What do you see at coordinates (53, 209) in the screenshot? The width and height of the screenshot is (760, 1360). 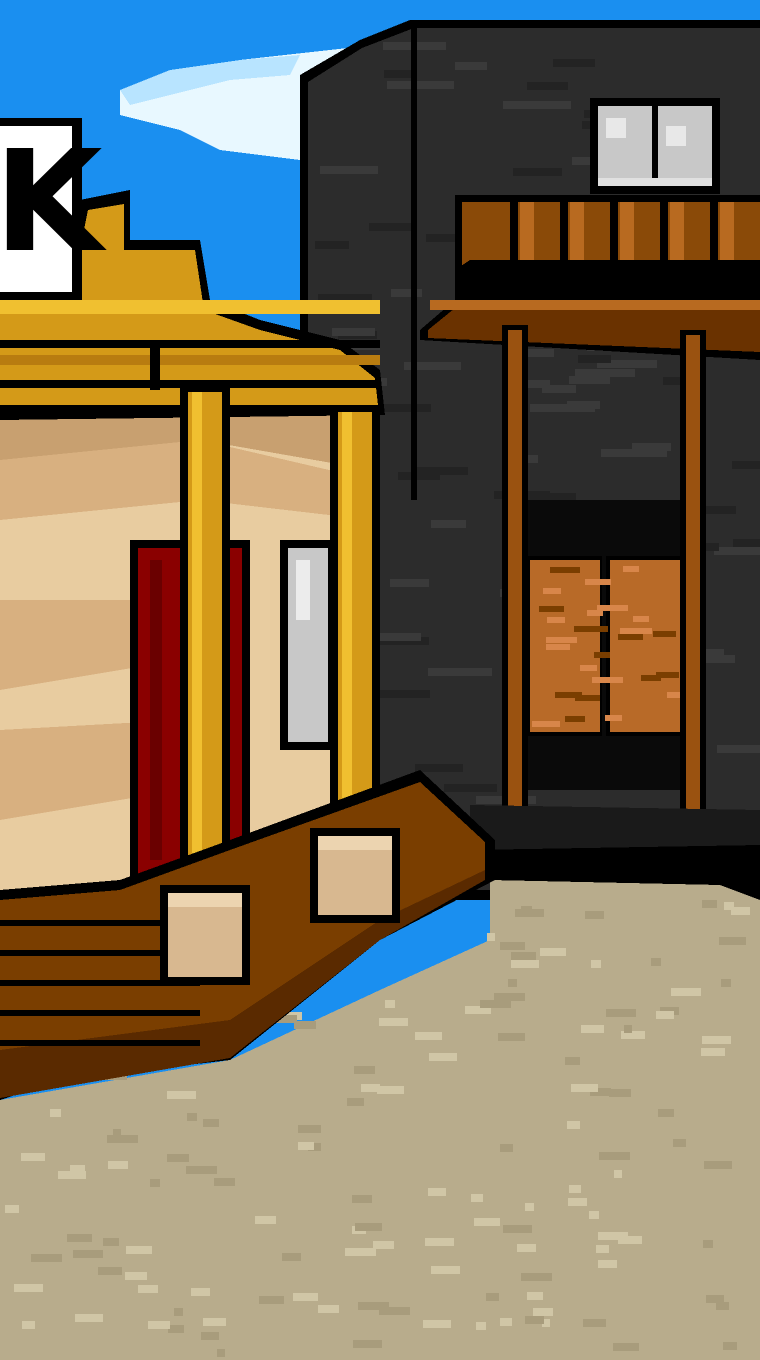 I see `shop-sign: K` at bounding box center [53, 209].